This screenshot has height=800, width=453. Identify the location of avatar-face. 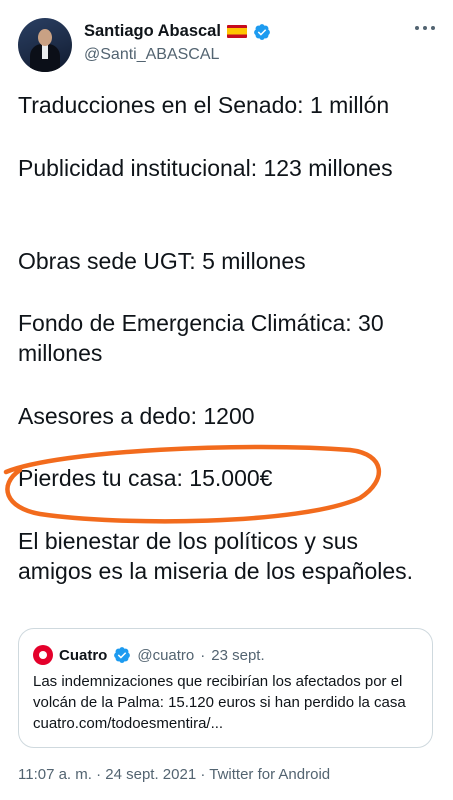
(45, 37).